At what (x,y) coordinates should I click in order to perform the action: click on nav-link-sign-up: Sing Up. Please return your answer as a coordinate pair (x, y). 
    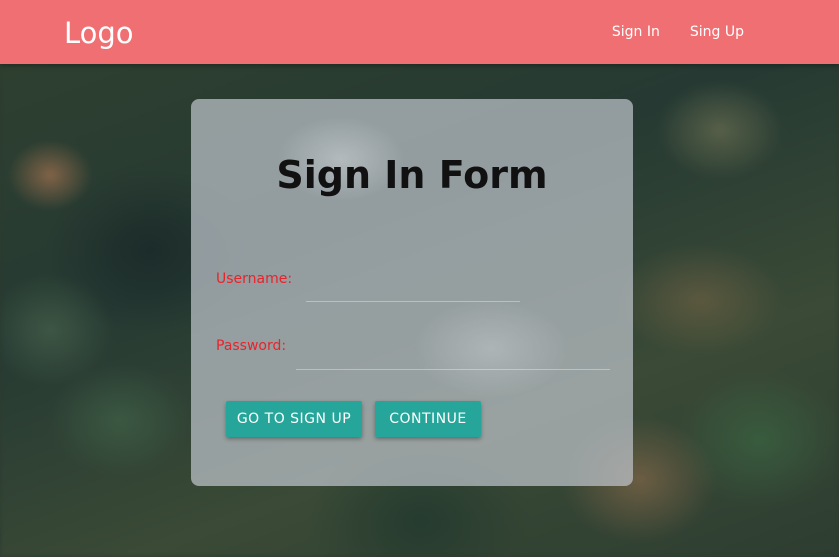
    Looking at the image, I should click on (717, 32).